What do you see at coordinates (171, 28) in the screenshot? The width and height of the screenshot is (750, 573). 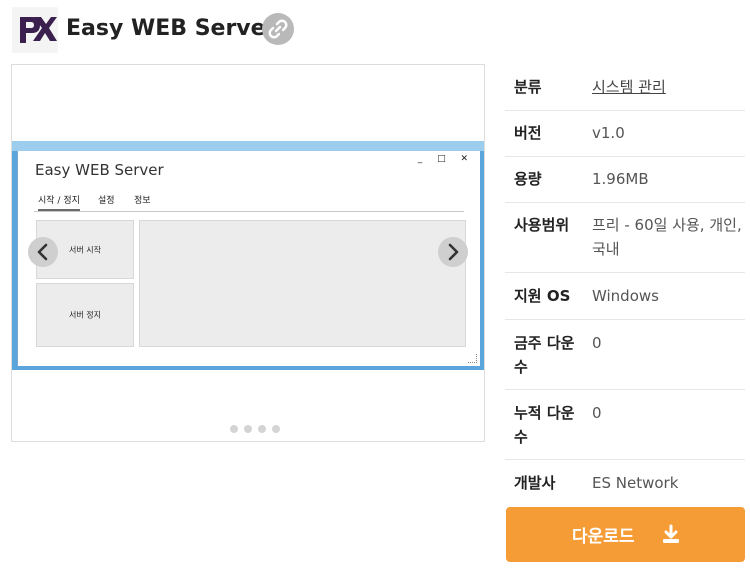 I see `app-title: Easy WEB Server` at bounding box center [171, 28].